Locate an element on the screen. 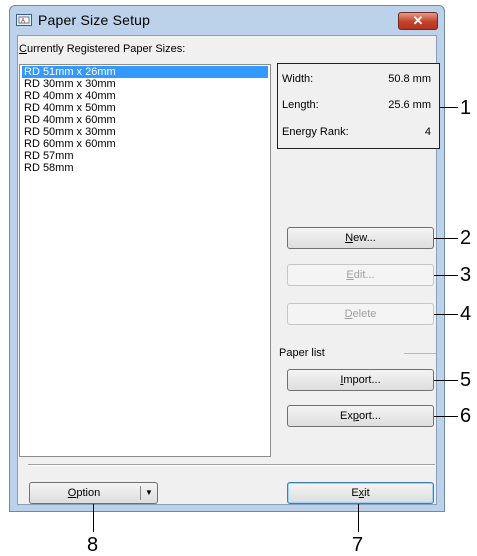  list-item: RD 51mm x 26mm is located at coordinates (145, 72).